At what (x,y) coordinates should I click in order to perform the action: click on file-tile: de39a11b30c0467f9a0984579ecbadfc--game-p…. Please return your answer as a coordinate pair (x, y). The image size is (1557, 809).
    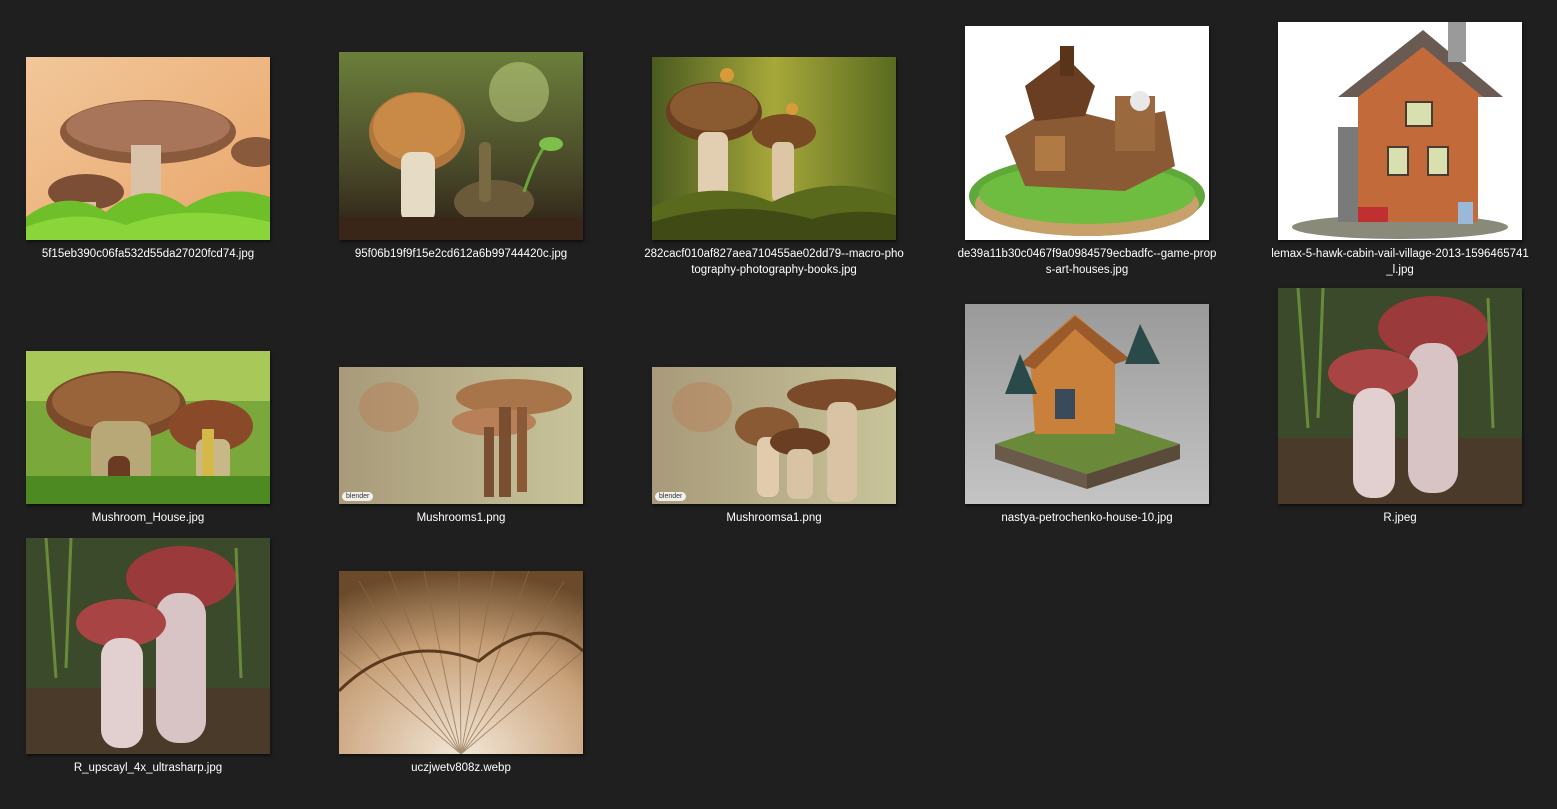
    Looking at the image, I should click on (1087, 149).